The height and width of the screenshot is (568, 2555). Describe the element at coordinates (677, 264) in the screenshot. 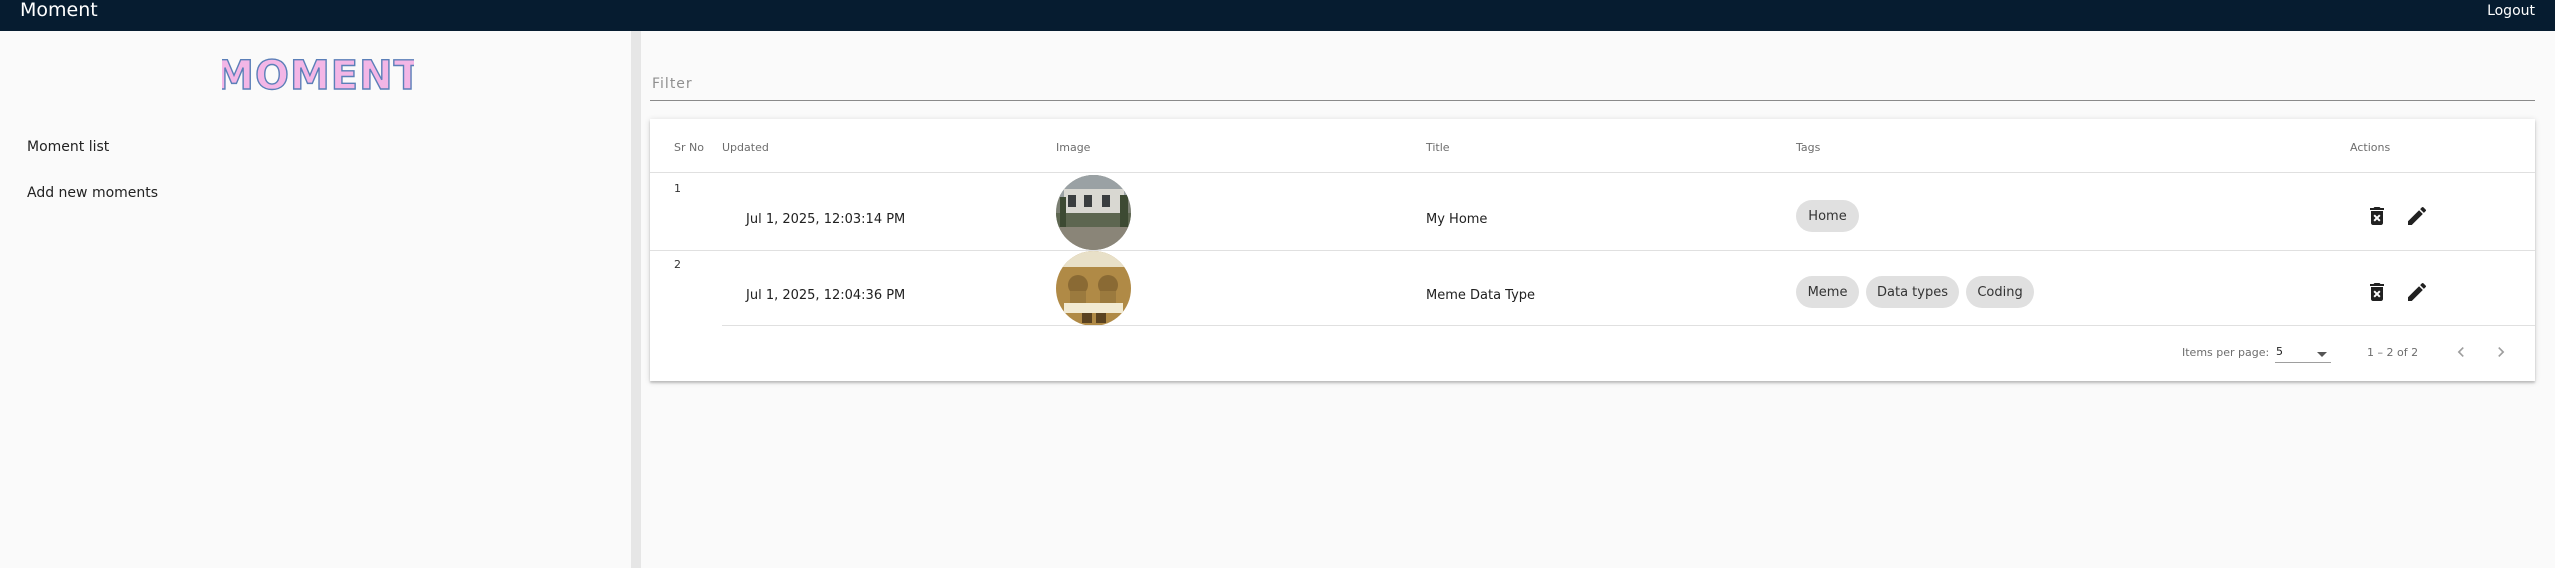

I see `row-srno: 2` at that location.